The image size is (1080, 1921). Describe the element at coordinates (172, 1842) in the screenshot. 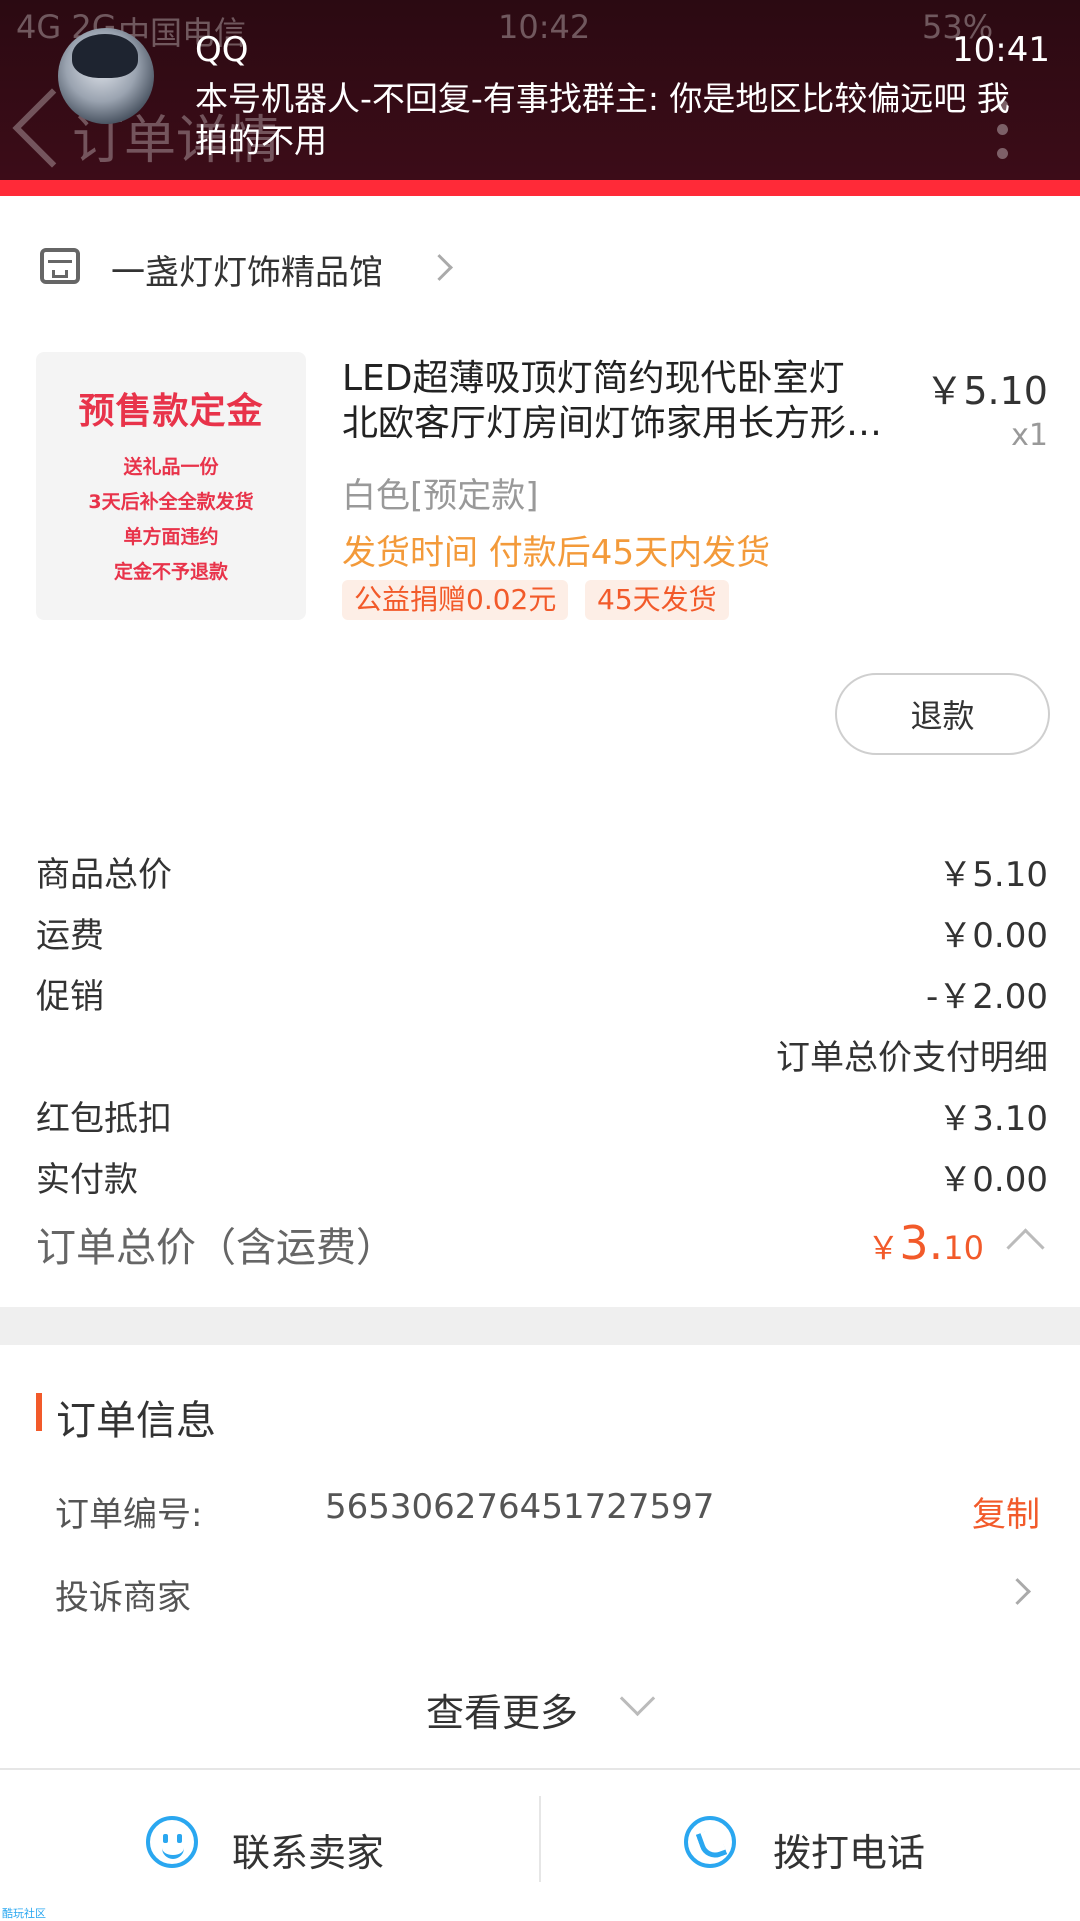

I see `chat-icon` at that location.